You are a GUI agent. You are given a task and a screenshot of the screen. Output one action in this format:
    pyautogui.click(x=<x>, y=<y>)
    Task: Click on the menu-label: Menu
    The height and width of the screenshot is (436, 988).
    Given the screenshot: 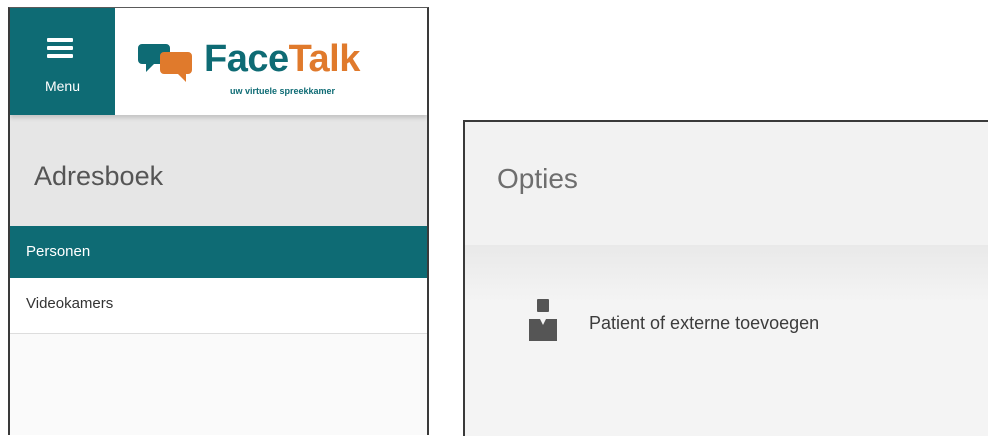 What is the action you would take?
    pyautogui.click(x=62, y=86)
    